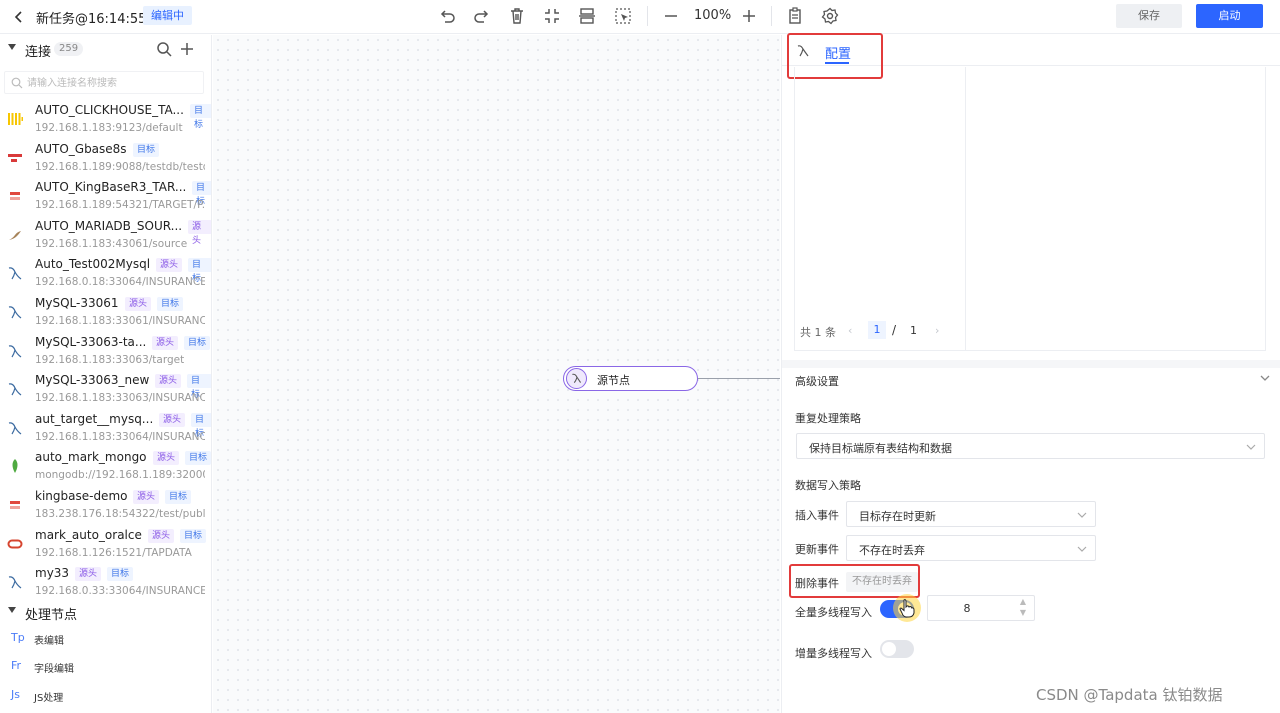  I want to click on connection-search, so click(104, 82).